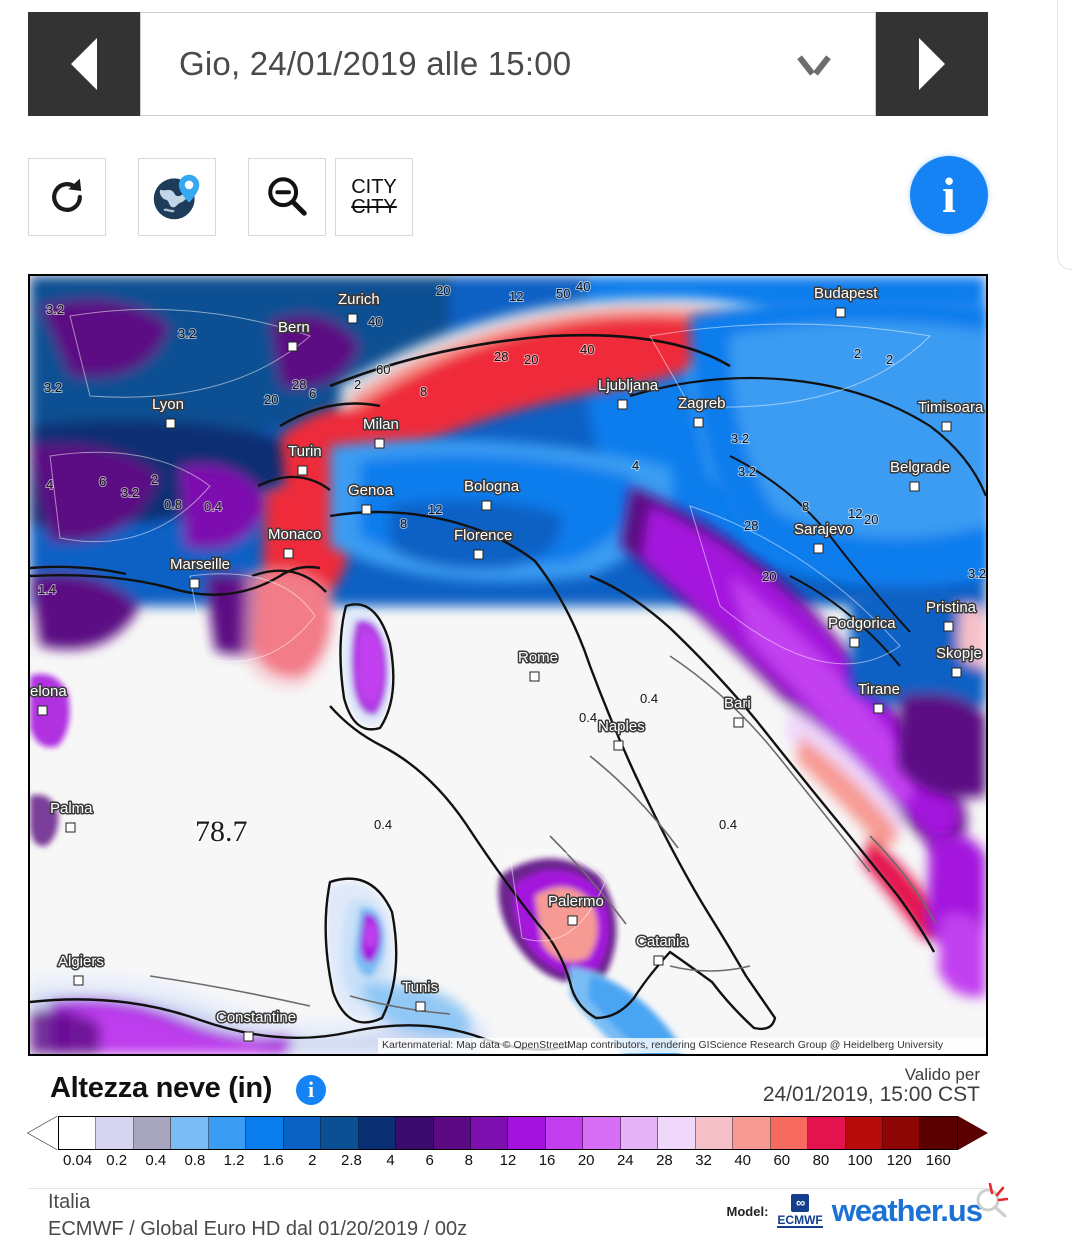 This screenshot has height=1244, width=1072. Describe the element at coordinates (664, 1160) in the screenshot. I see `colorbar-tick: 28` at that location.